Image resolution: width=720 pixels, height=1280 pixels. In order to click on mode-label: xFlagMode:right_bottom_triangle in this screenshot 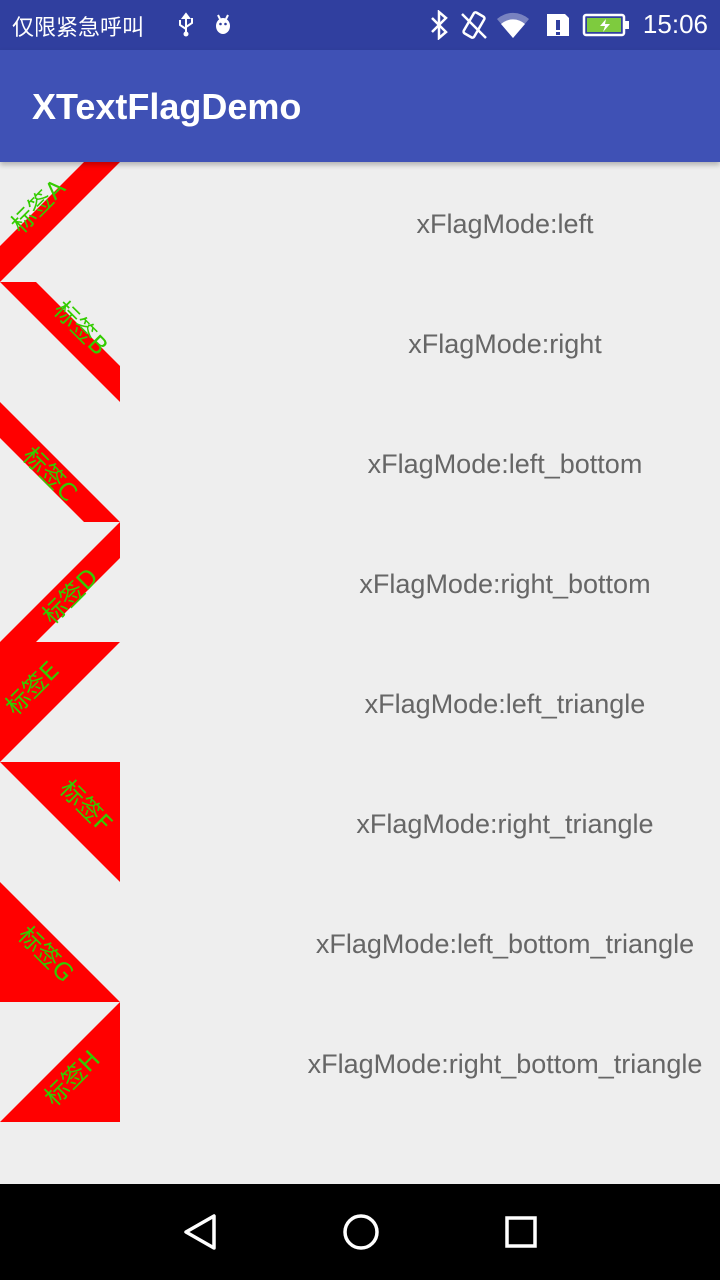, I will do `click(505, 1064)`.